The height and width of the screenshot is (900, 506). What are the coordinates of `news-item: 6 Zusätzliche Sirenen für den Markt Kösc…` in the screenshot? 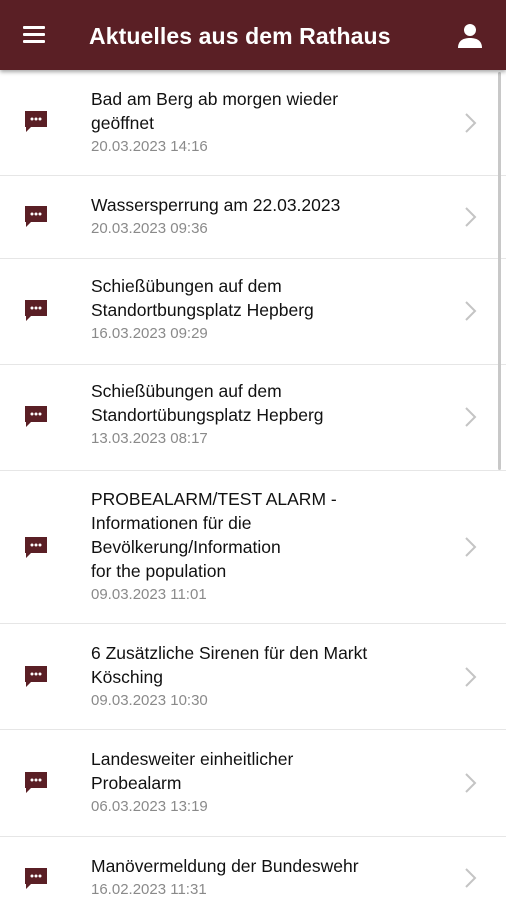 It's located at (253, 677).